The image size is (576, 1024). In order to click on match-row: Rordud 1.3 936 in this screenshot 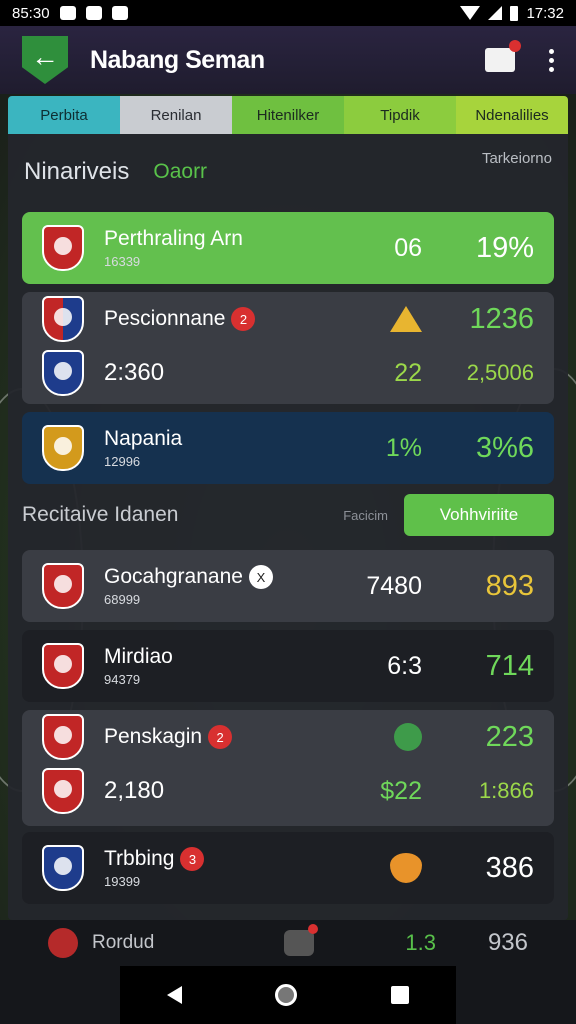, I will do `click(288, 943)`.